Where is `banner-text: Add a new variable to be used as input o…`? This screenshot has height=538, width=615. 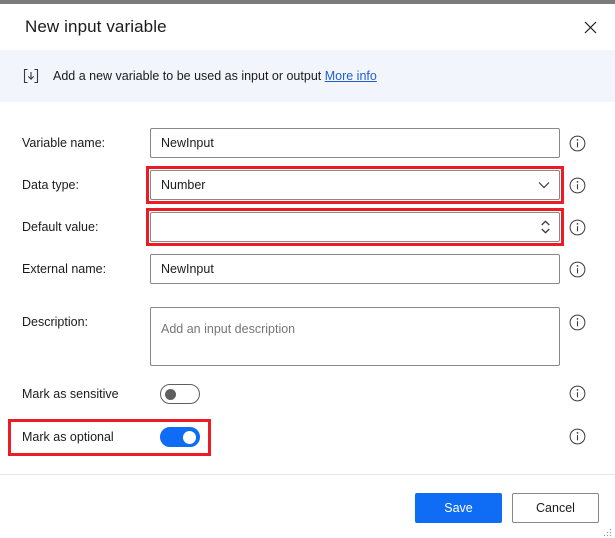 banner-text: Add a new variable to be used as input o… is located at coordinates (215, 76).